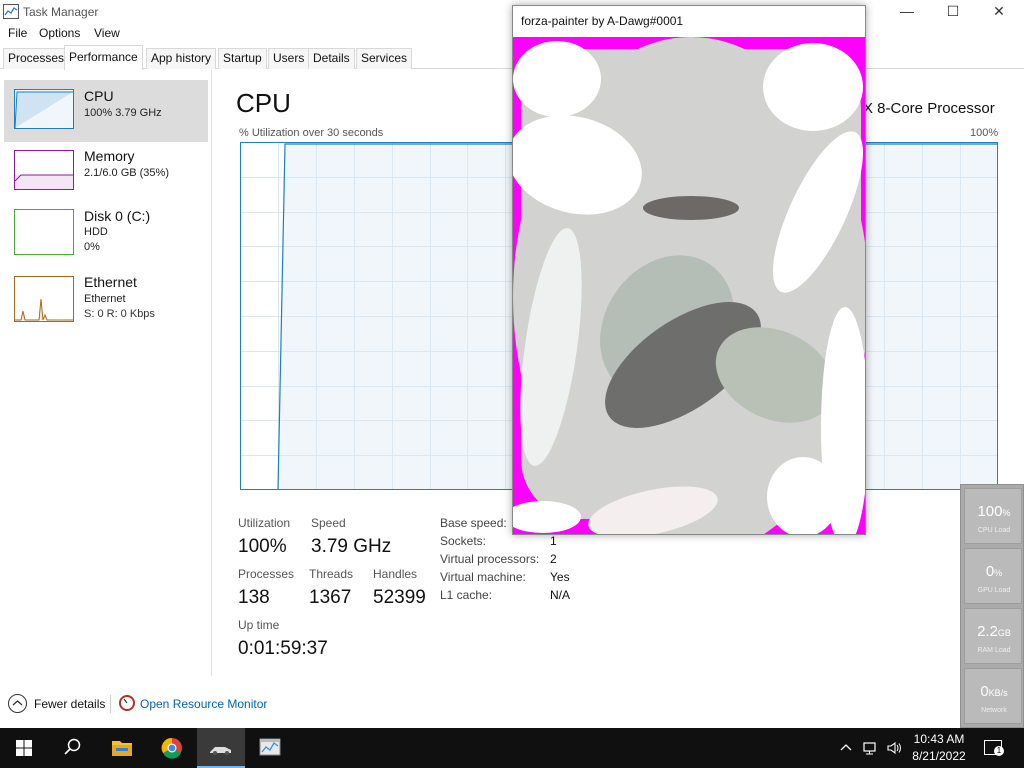  I want to click on gadget-network-cell: 0KB/s Network, so click(993, 696).